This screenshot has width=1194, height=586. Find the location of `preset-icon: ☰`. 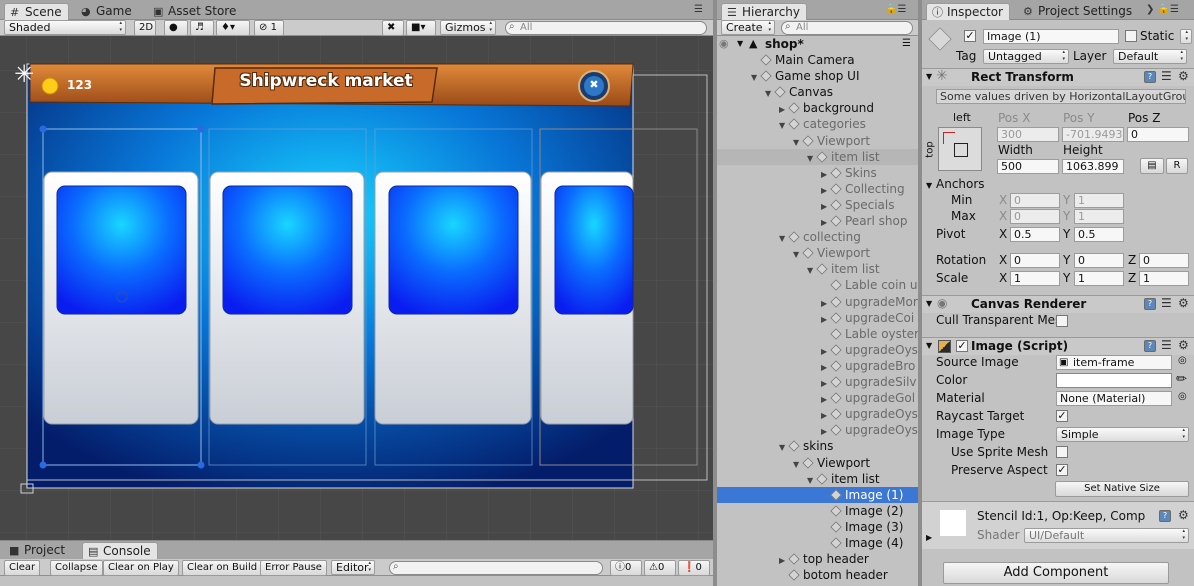

preset-icon: ☰ is located at coordinates (1166, 76).